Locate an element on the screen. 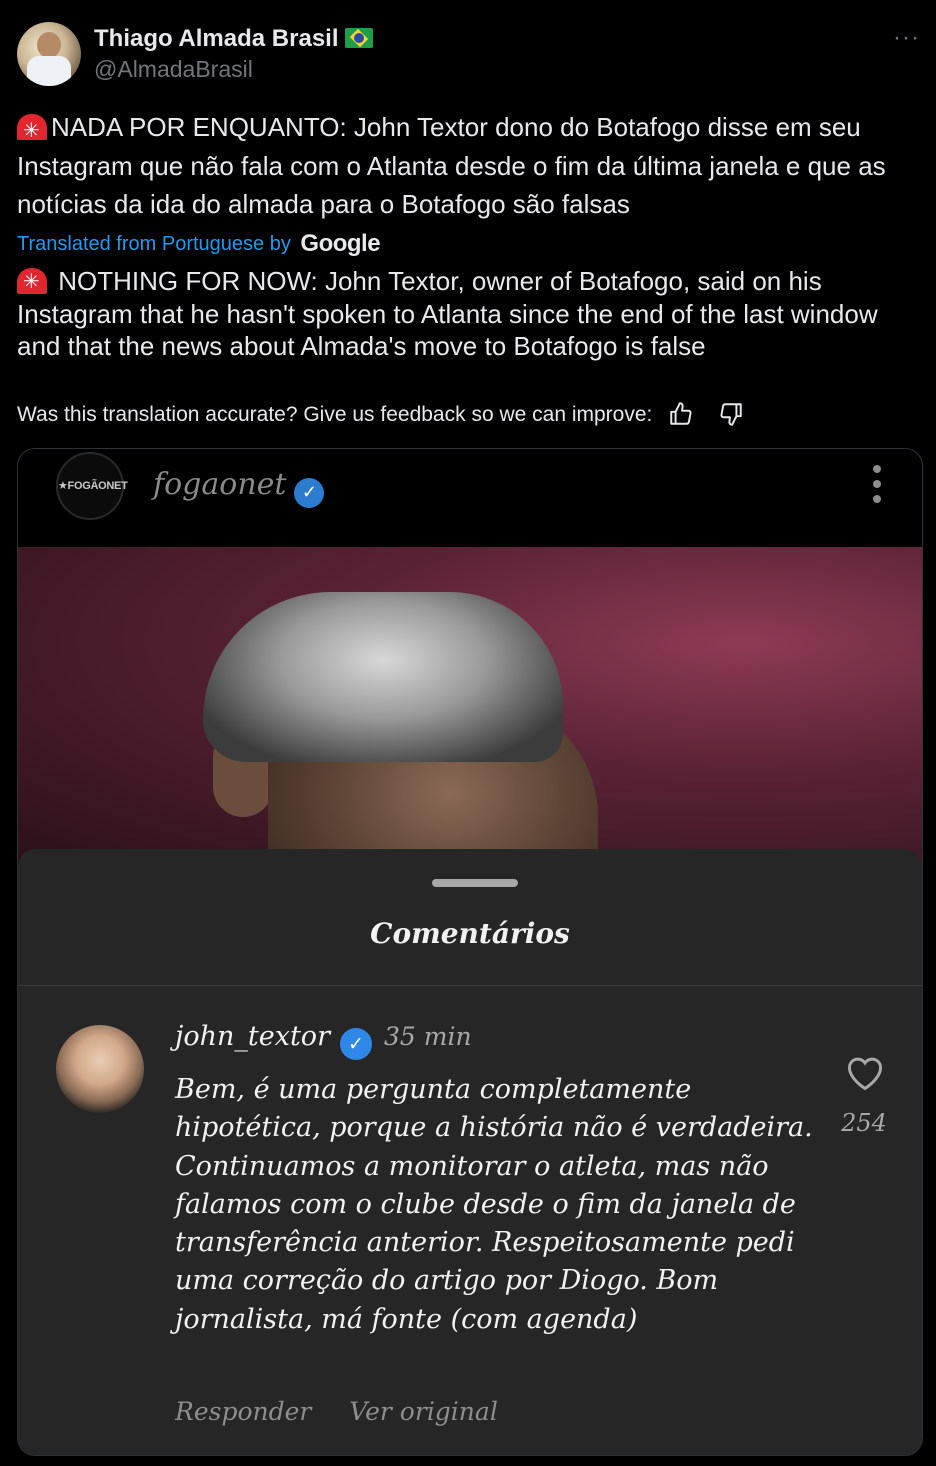 Image resolution: width=936 pixels, height=1466 pixels. commenter-avatar is located at coordinates (100, 1069).